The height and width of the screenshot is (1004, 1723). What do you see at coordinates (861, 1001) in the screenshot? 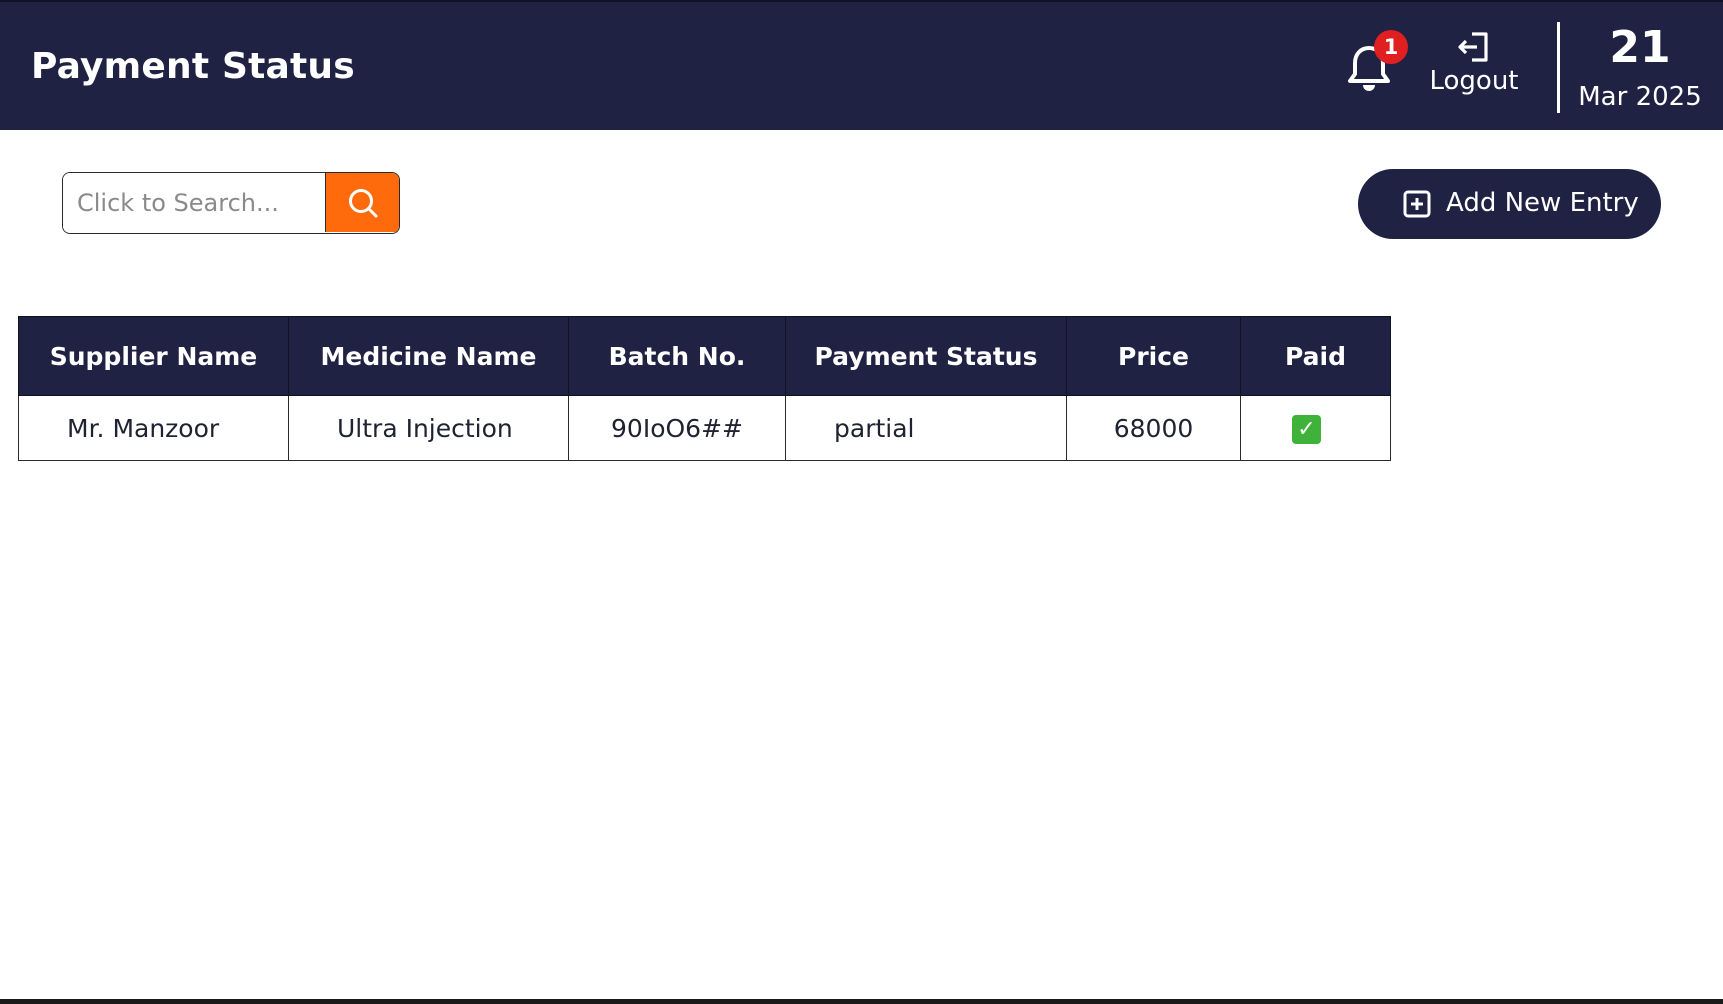
I see `bottom-border` at bounding box center [861, 1001].